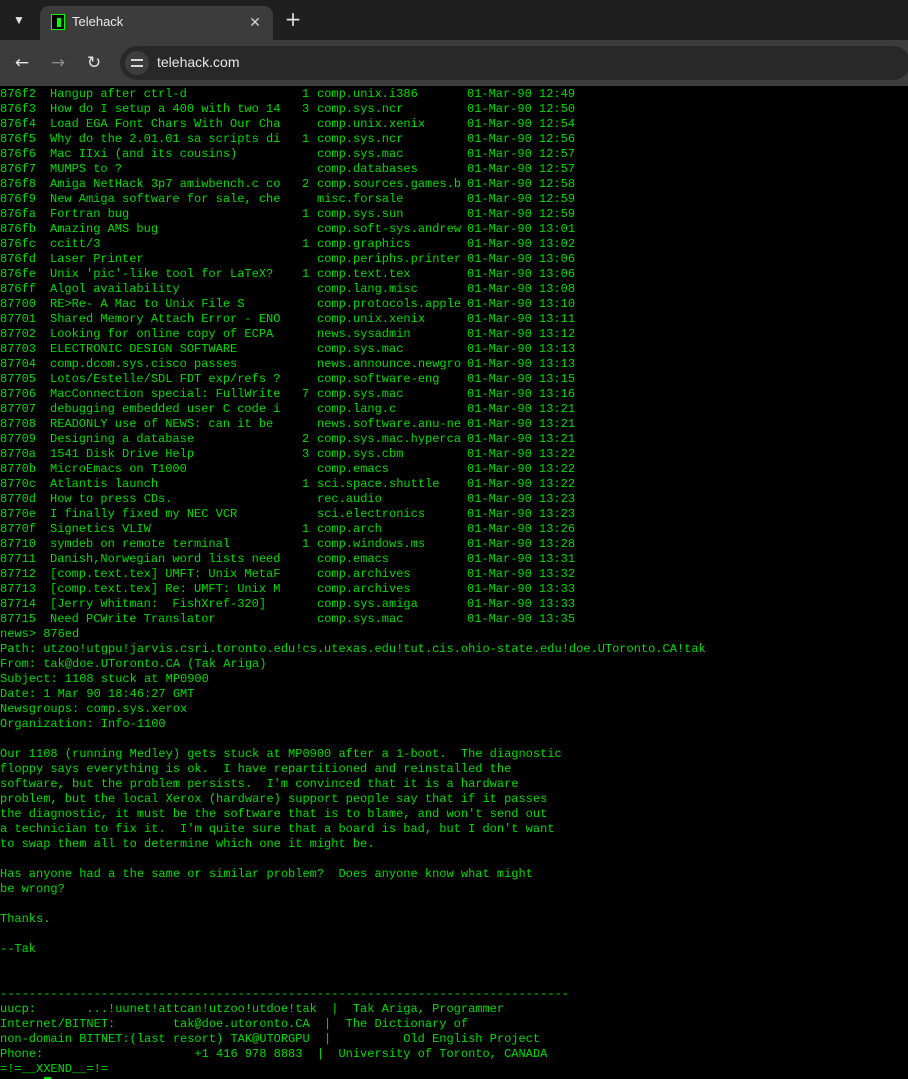 The height and width of the screenshot is (1079, 908). I want to click on article-subject: Looking for online copy of ECPA, so click(162, 334).